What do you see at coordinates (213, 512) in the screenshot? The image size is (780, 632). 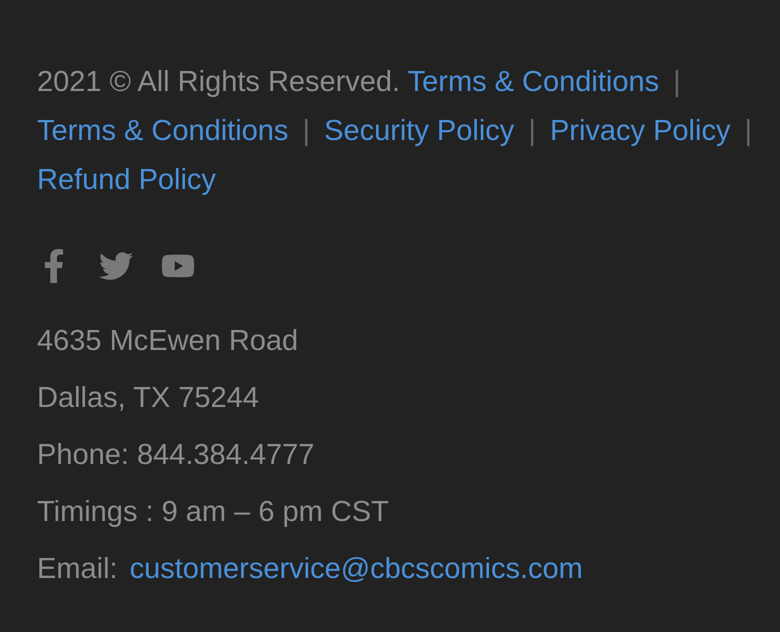 I see `address-line: Timings : 9 am – 6 pm CST` at bounding box center [213, 512].